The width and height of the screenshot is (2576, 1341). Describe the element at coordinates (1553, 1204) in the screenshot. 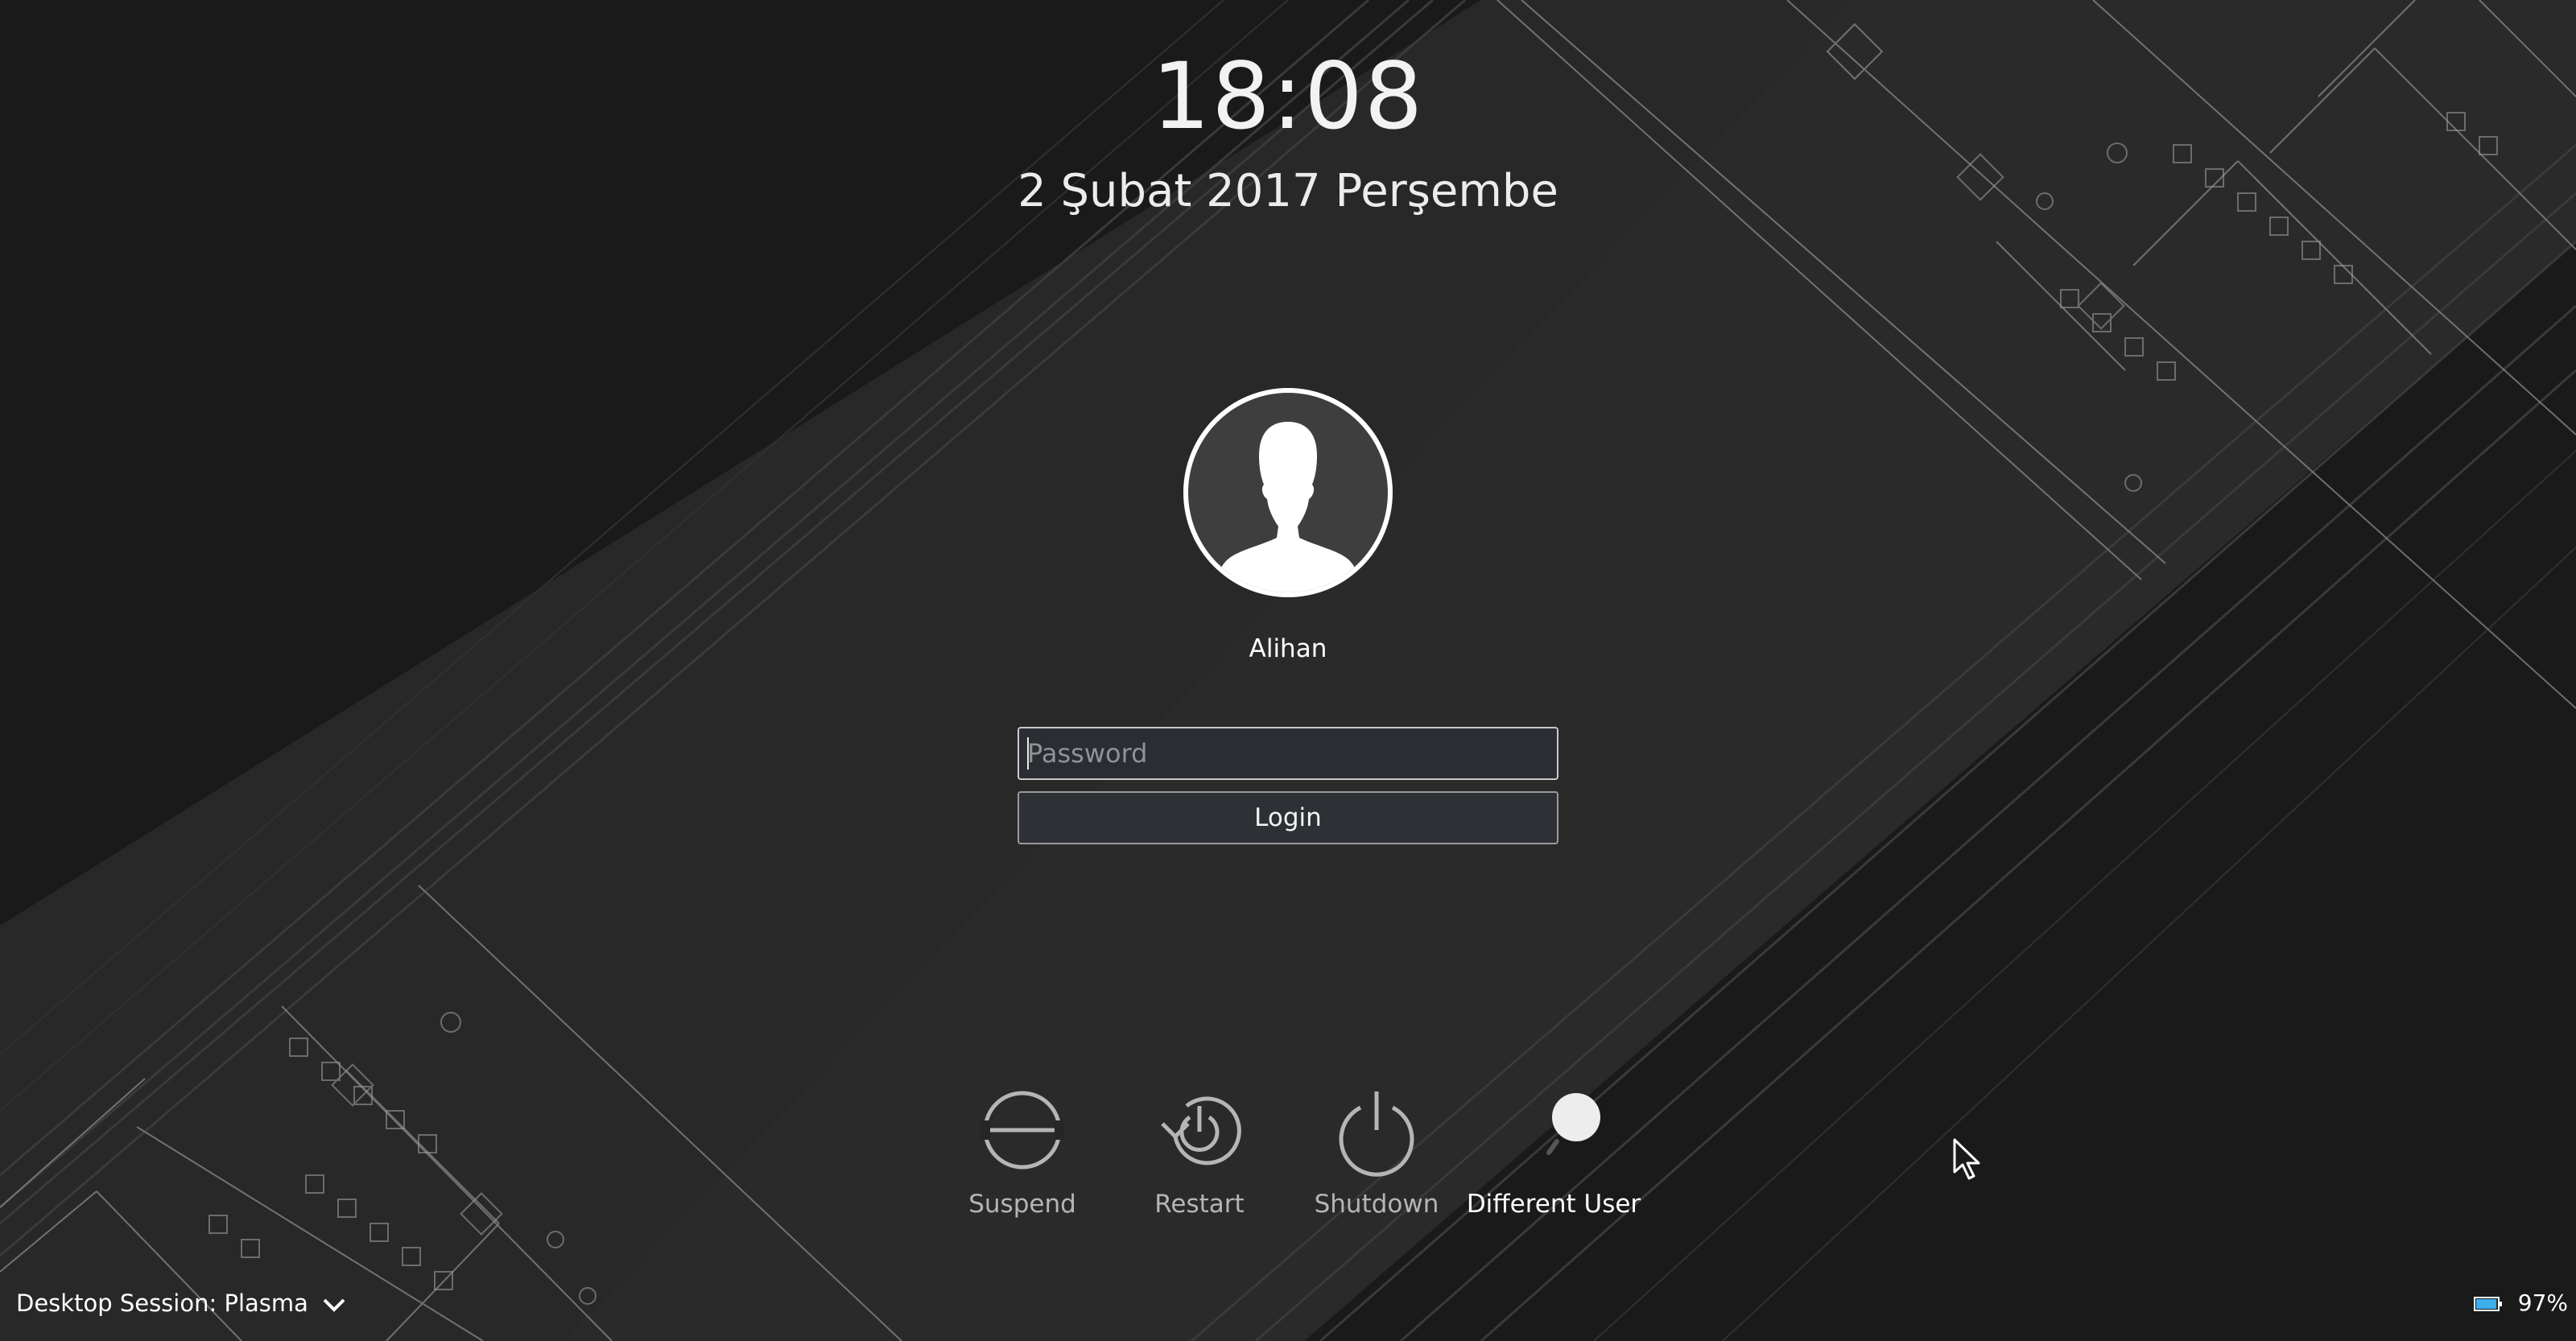

I see `different-user-label: Different User` at that location.